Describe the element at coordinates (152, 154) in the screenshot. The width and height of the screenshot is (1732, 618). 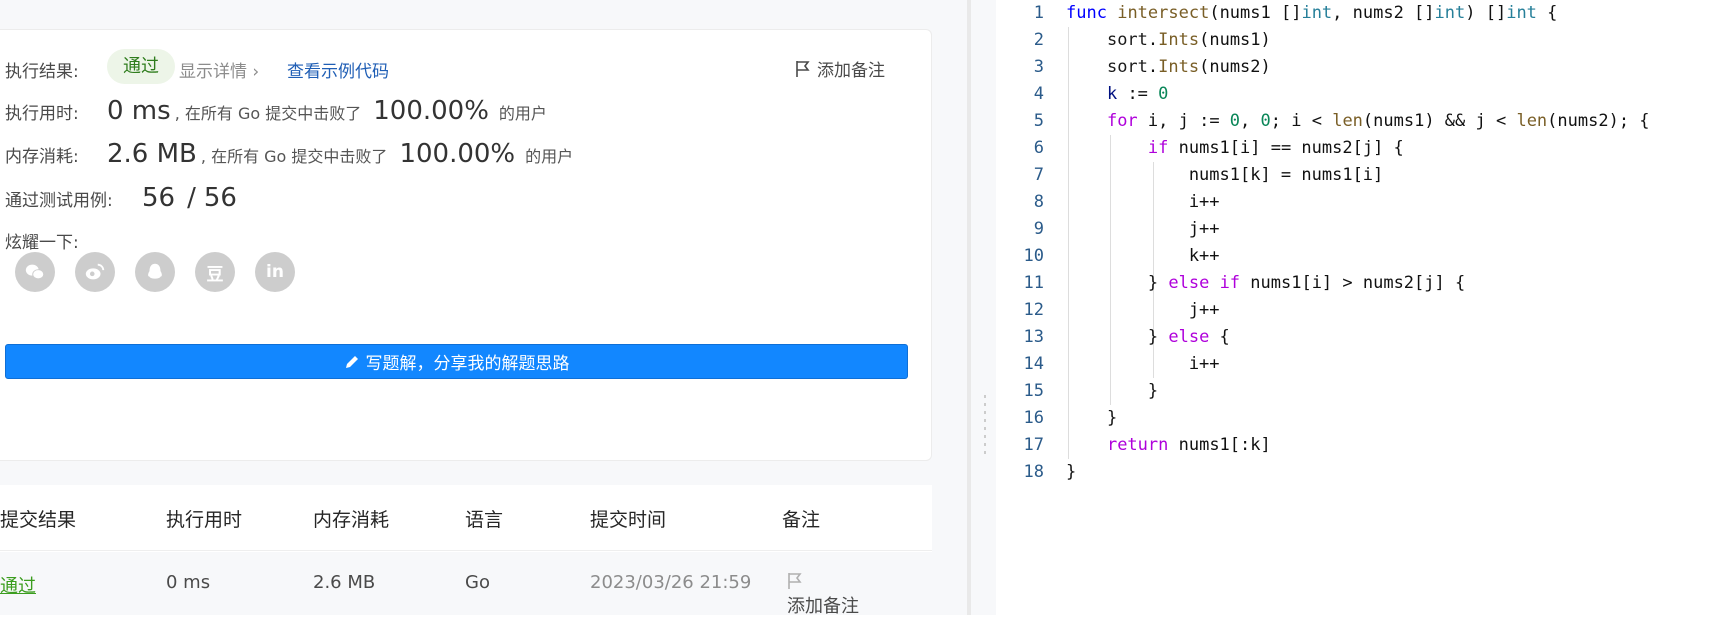
I see `memory-value: 2.6 MB` at that location.